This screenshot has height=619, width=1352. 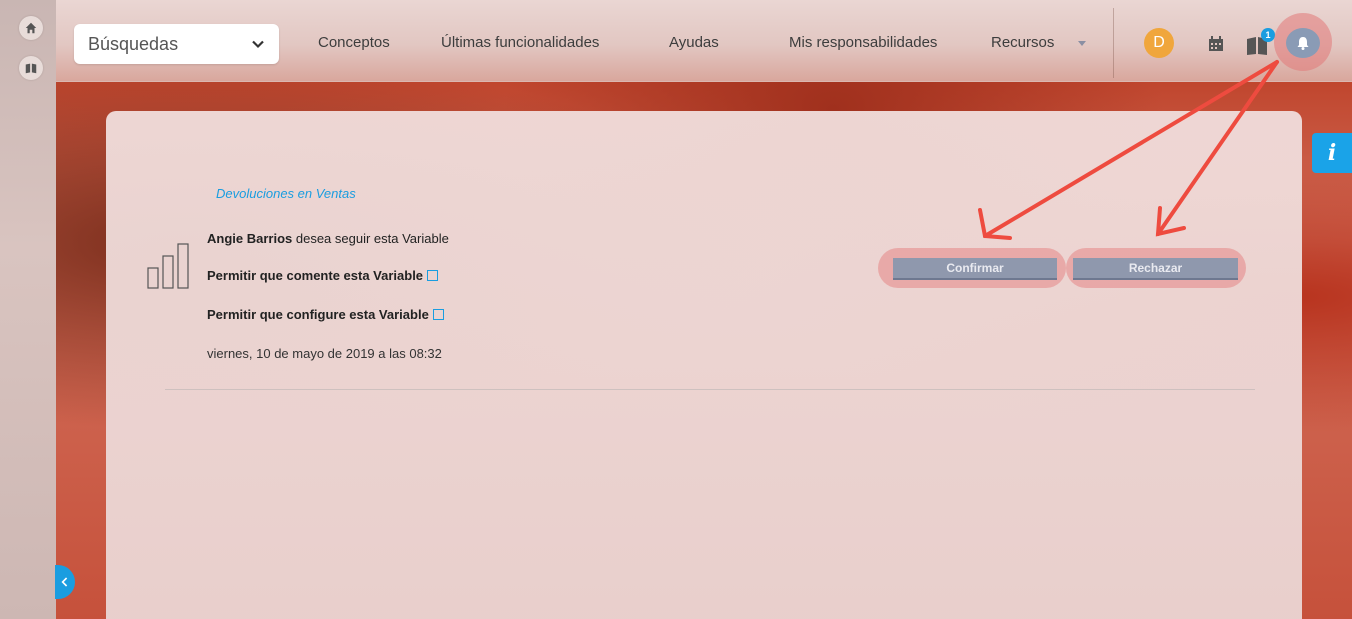 I want to click on book-icon, so click(x=31, y=68).